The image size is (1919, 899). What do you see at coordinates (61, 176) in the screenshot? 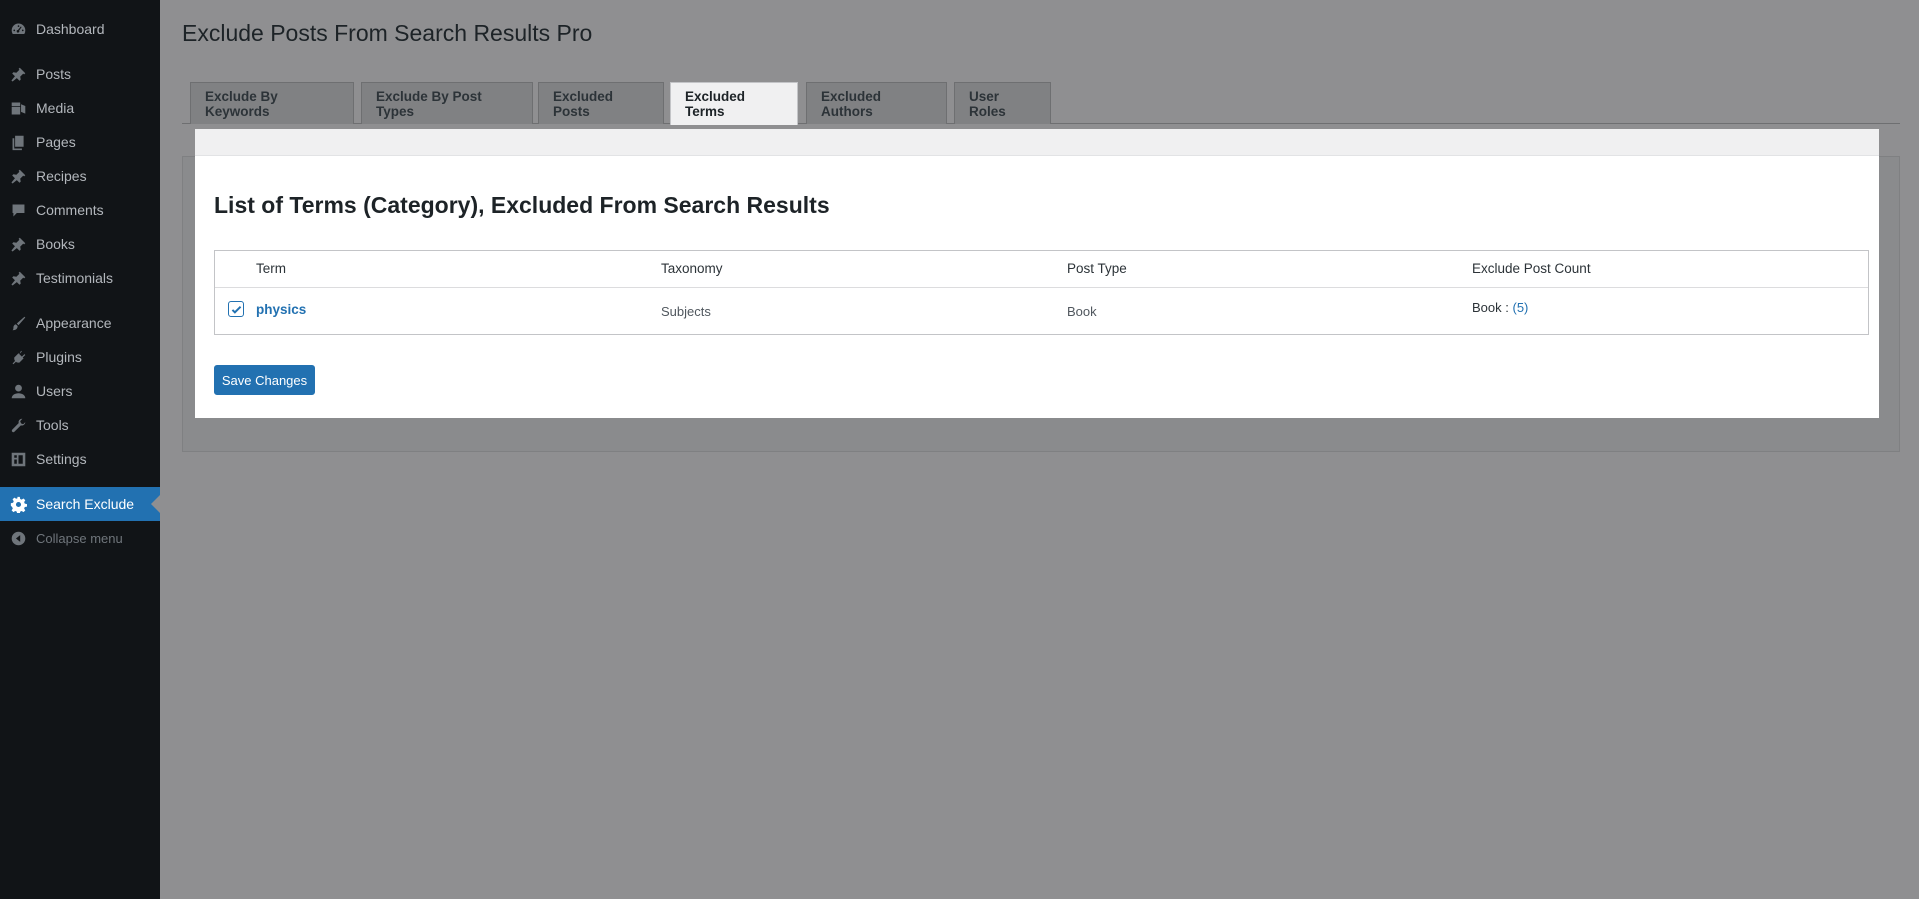
I see `sidebar-item-label: Recipes` at bounding box center [61, 176].